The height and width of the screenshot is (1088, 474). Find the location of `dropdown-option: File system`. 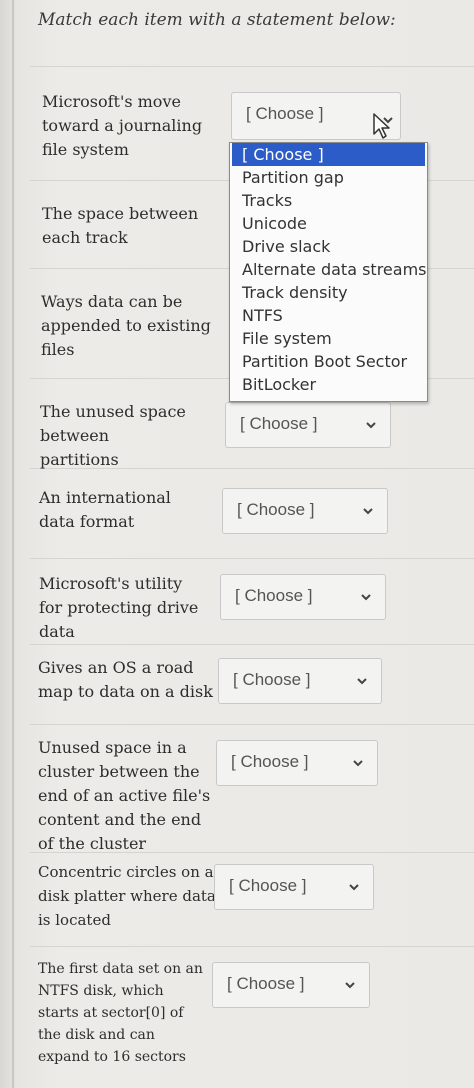

dropdown-option: File system is located at coordinates (287, 338).